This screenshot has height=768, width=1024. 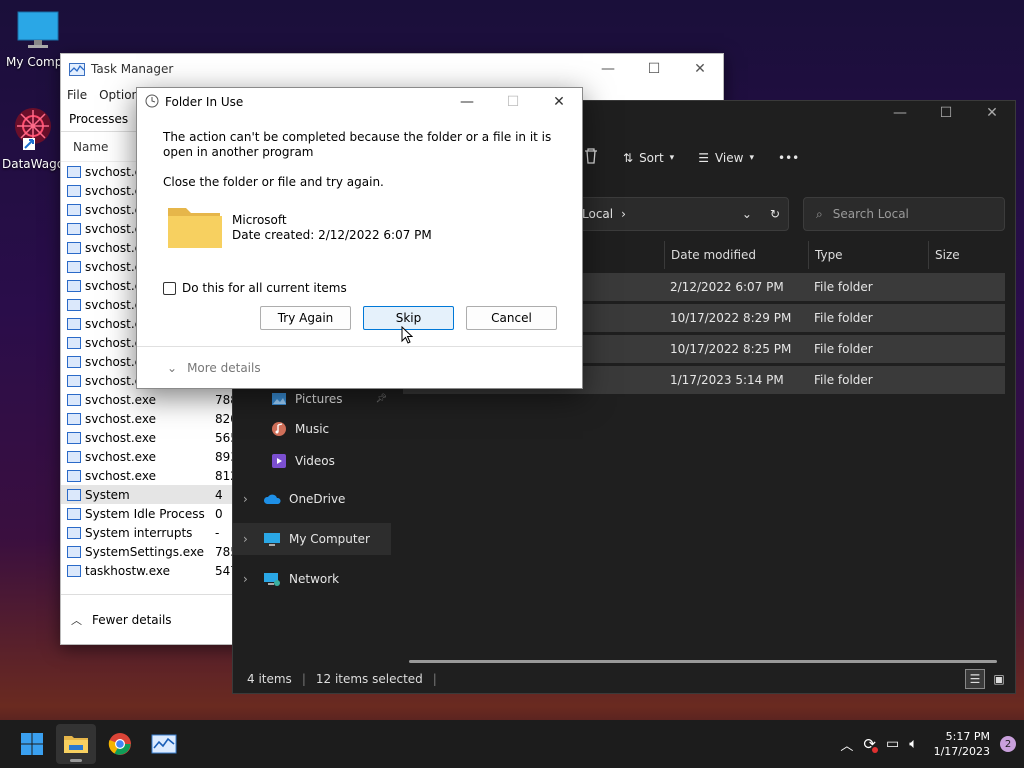 I want to click on nav-item: › OneDrive, so click(x=312, y=499).